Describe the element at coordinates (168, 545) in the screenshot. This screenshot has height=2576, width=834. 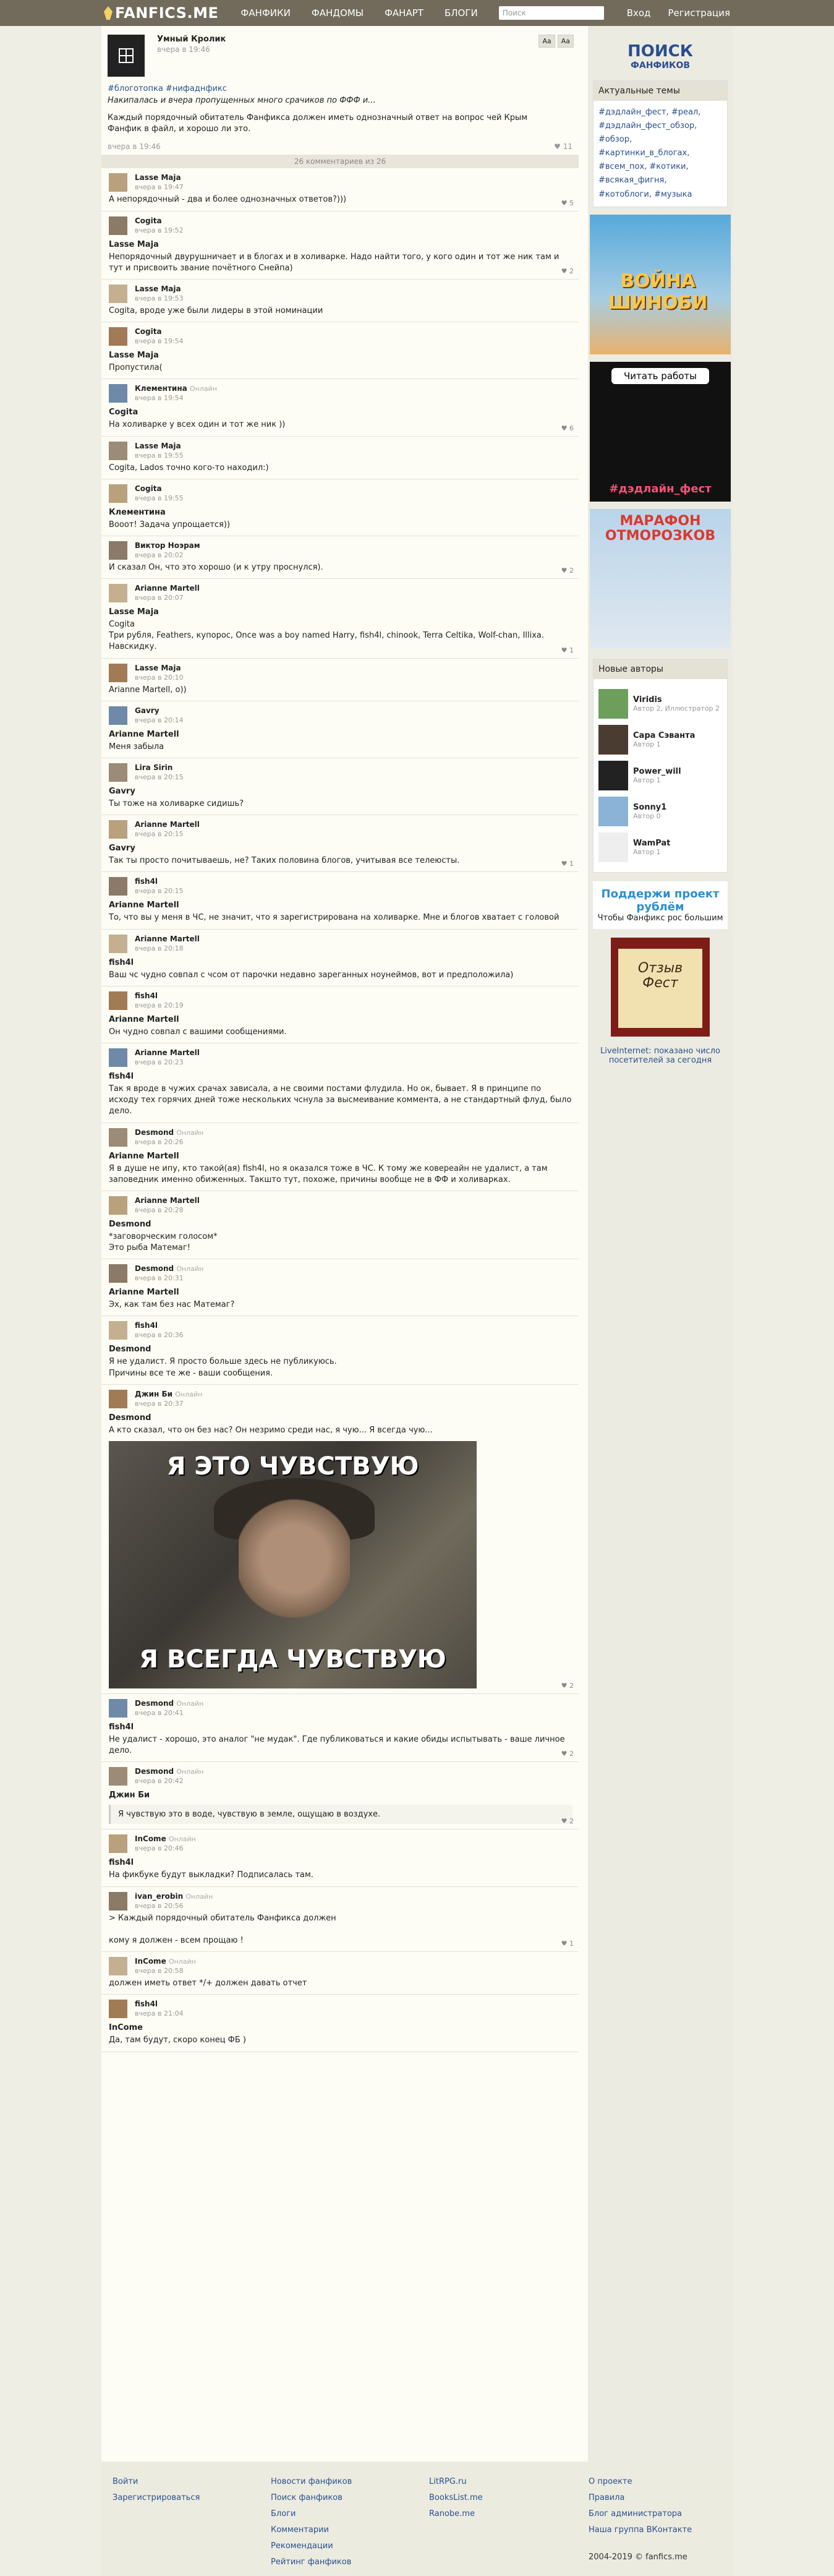
I see `comment-author: Виктор Ноэрам` at that location.